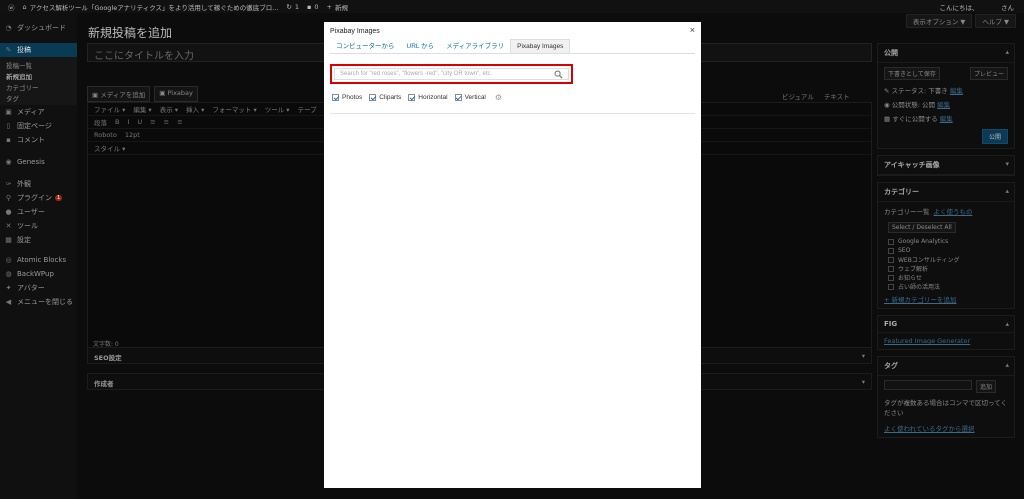 This screenshot has width=1024, height=499. I want to click on modal-title: Pixabay Images, so click(355, 31).